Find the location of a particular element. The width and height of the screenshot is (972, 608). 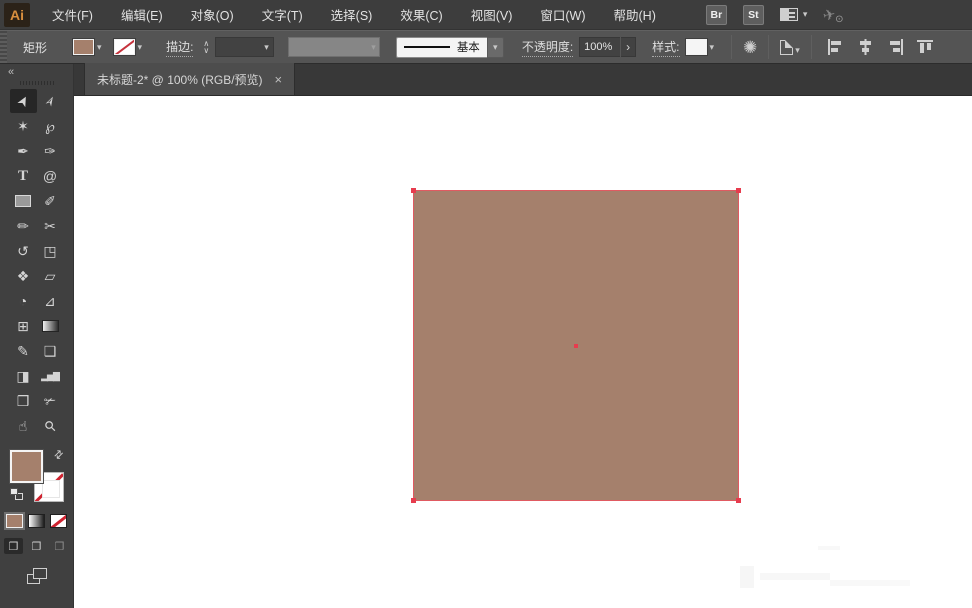

menu-effect: 效果(C) is located at coordinates (421, 14).